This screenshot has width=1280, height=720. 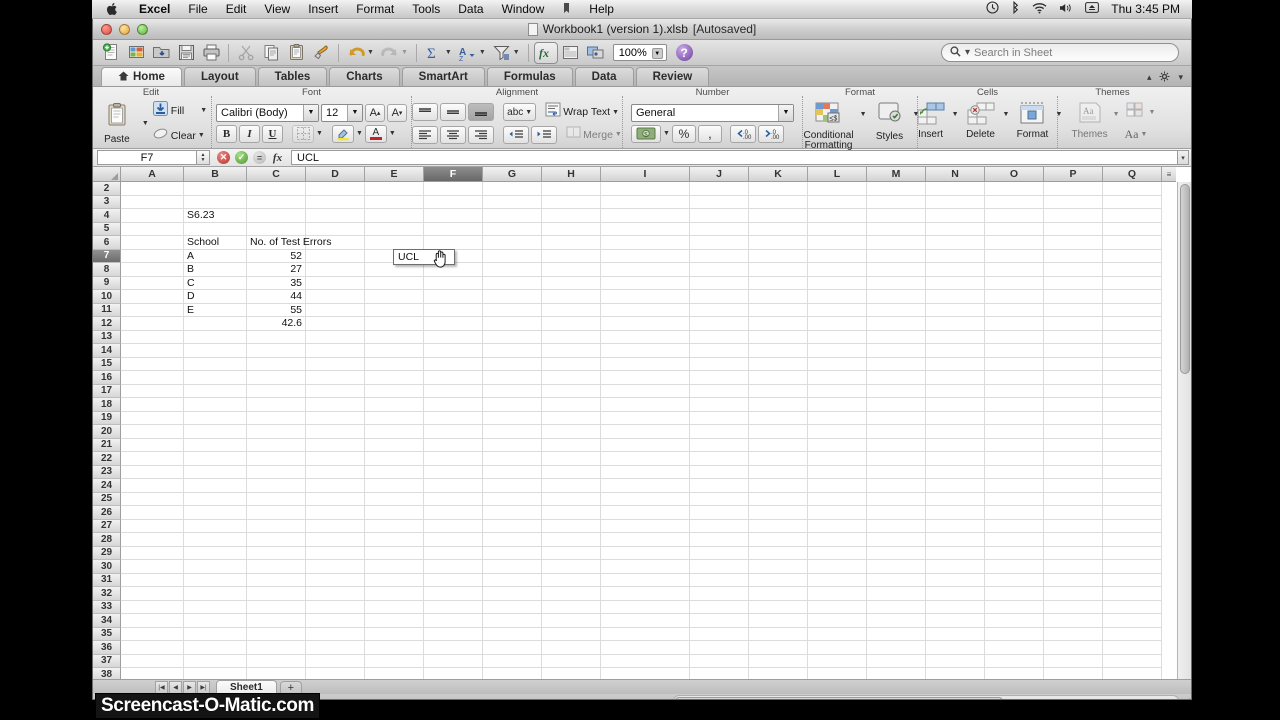 What do you see at coordinates (1132, 634) in the screenshot?
I see `cell-Q35` at bounding box center [1132, 634].